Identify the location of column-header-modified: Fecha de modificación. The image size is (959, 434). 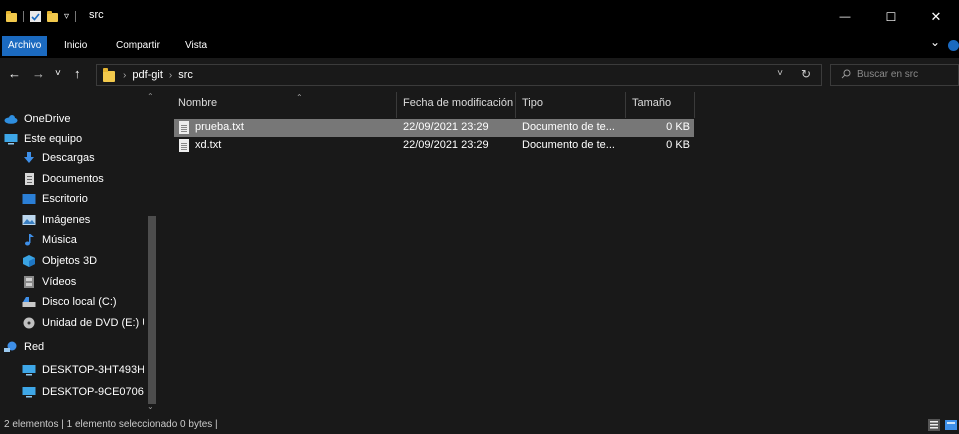
(456, 103).